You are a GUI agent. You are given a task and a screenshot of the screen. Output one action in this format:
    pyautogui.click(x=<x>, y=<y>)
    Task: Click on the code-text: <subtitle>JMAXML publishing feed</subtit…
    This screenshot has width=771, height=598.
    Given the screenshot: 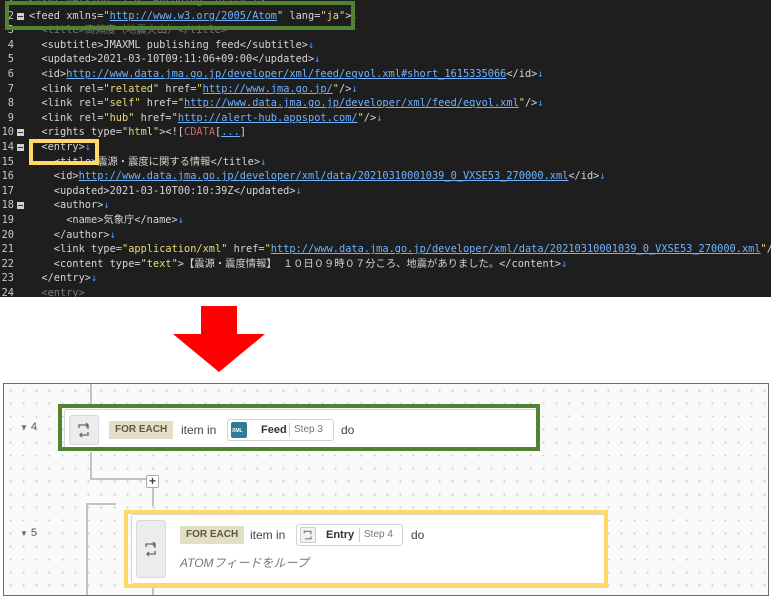 What is the action you would take?
    pyautogui.click(x=172, y=44)
    